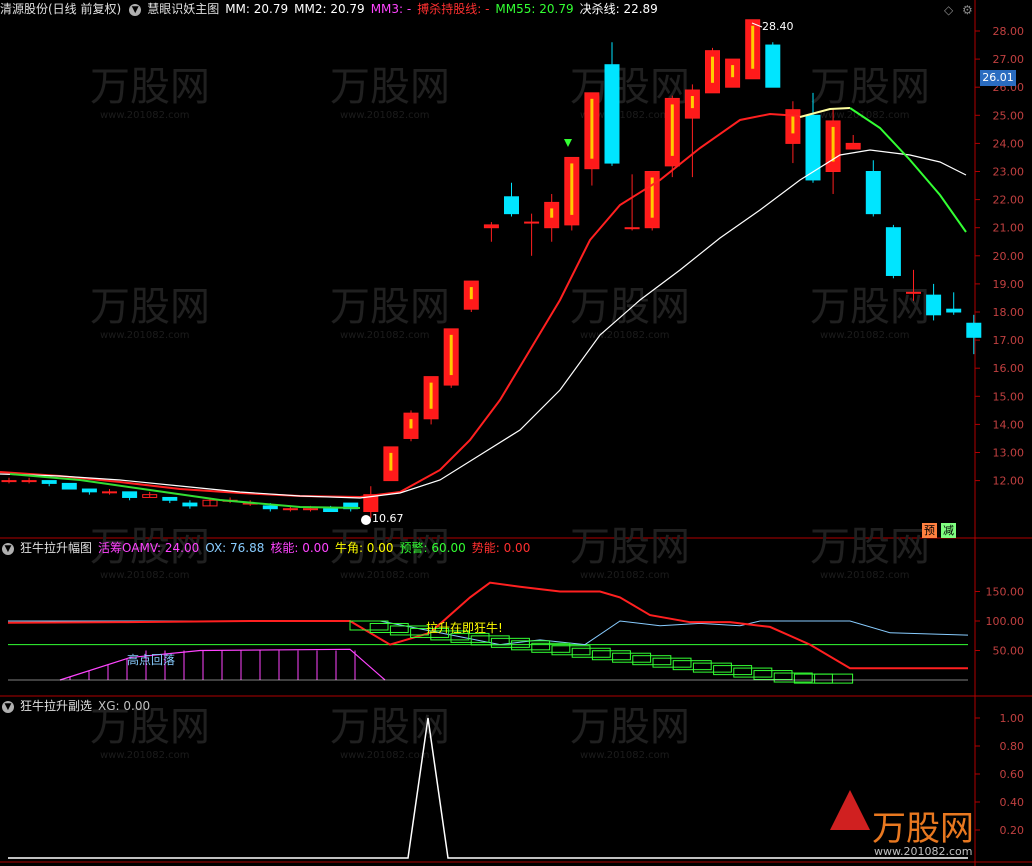 This screenshot has height=866, width=1032. Describe the element at coordinates (1012, 830) in the screenshot. I see `sub2-y-label: 0.20` at that location.